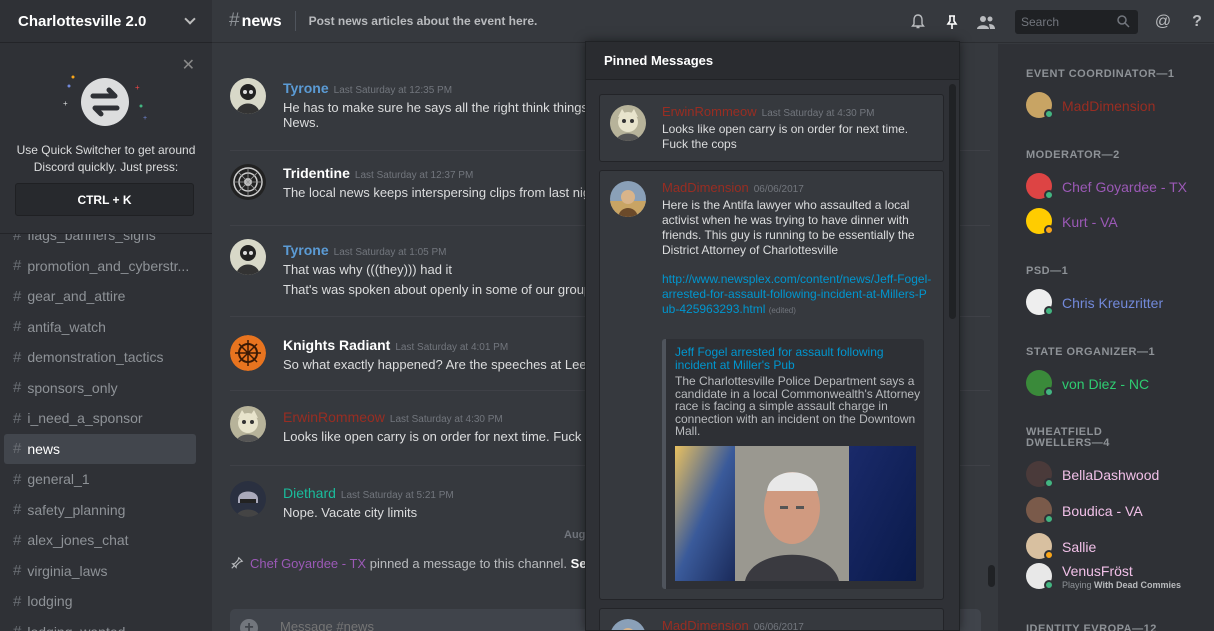  Describe the element at coordinates (1116, 304) in the screenshot. I see `member-item: Chris Kreuzritter` at that location.